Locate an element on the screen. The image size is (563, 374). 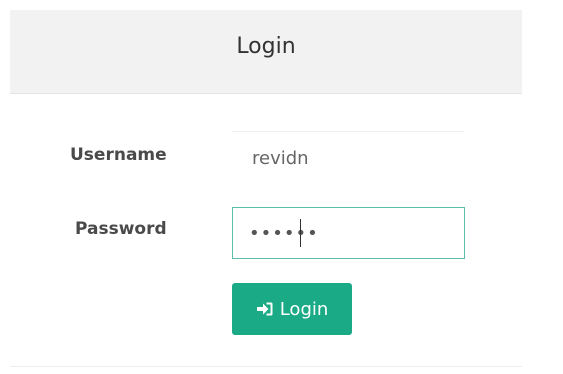
panel-title: Login is located at coordinates (266, 46).